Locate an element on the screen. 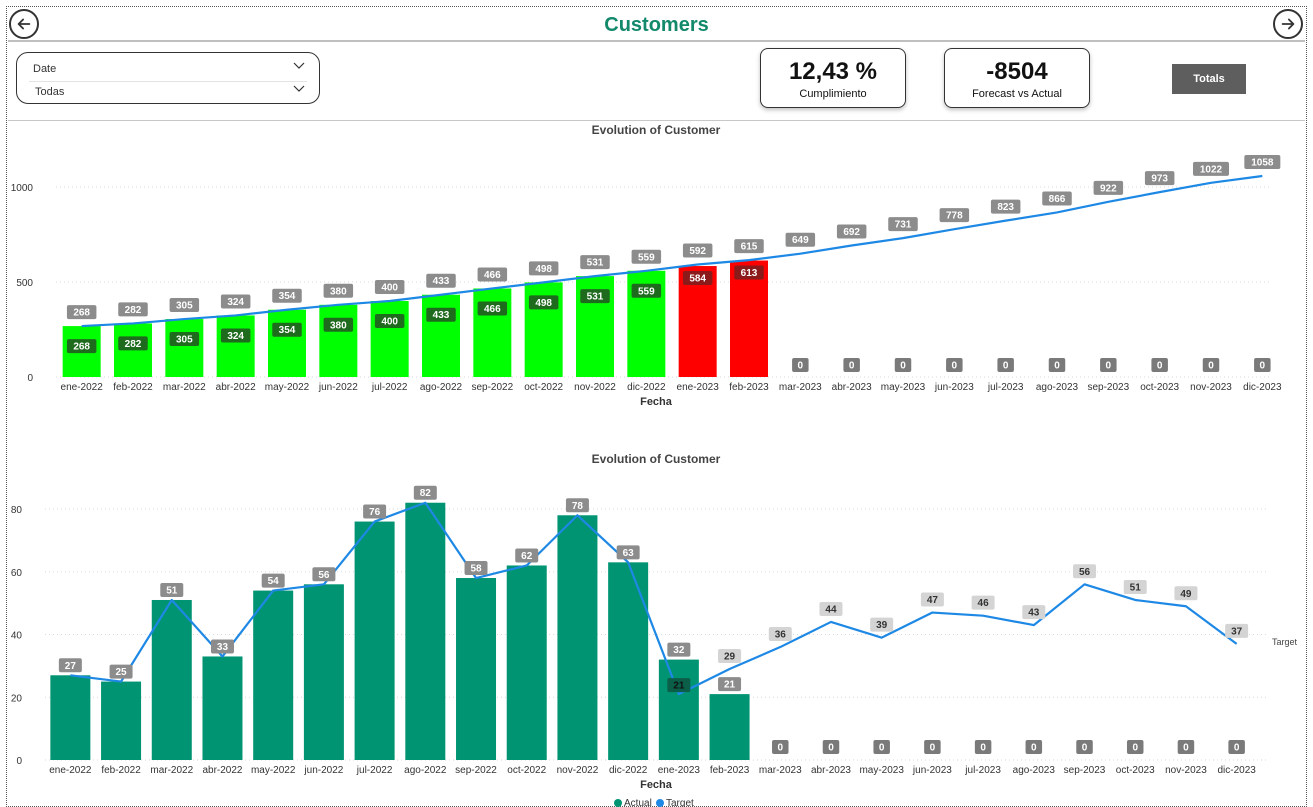  y-tick-label: 80 is located at coordinates (17, 510).